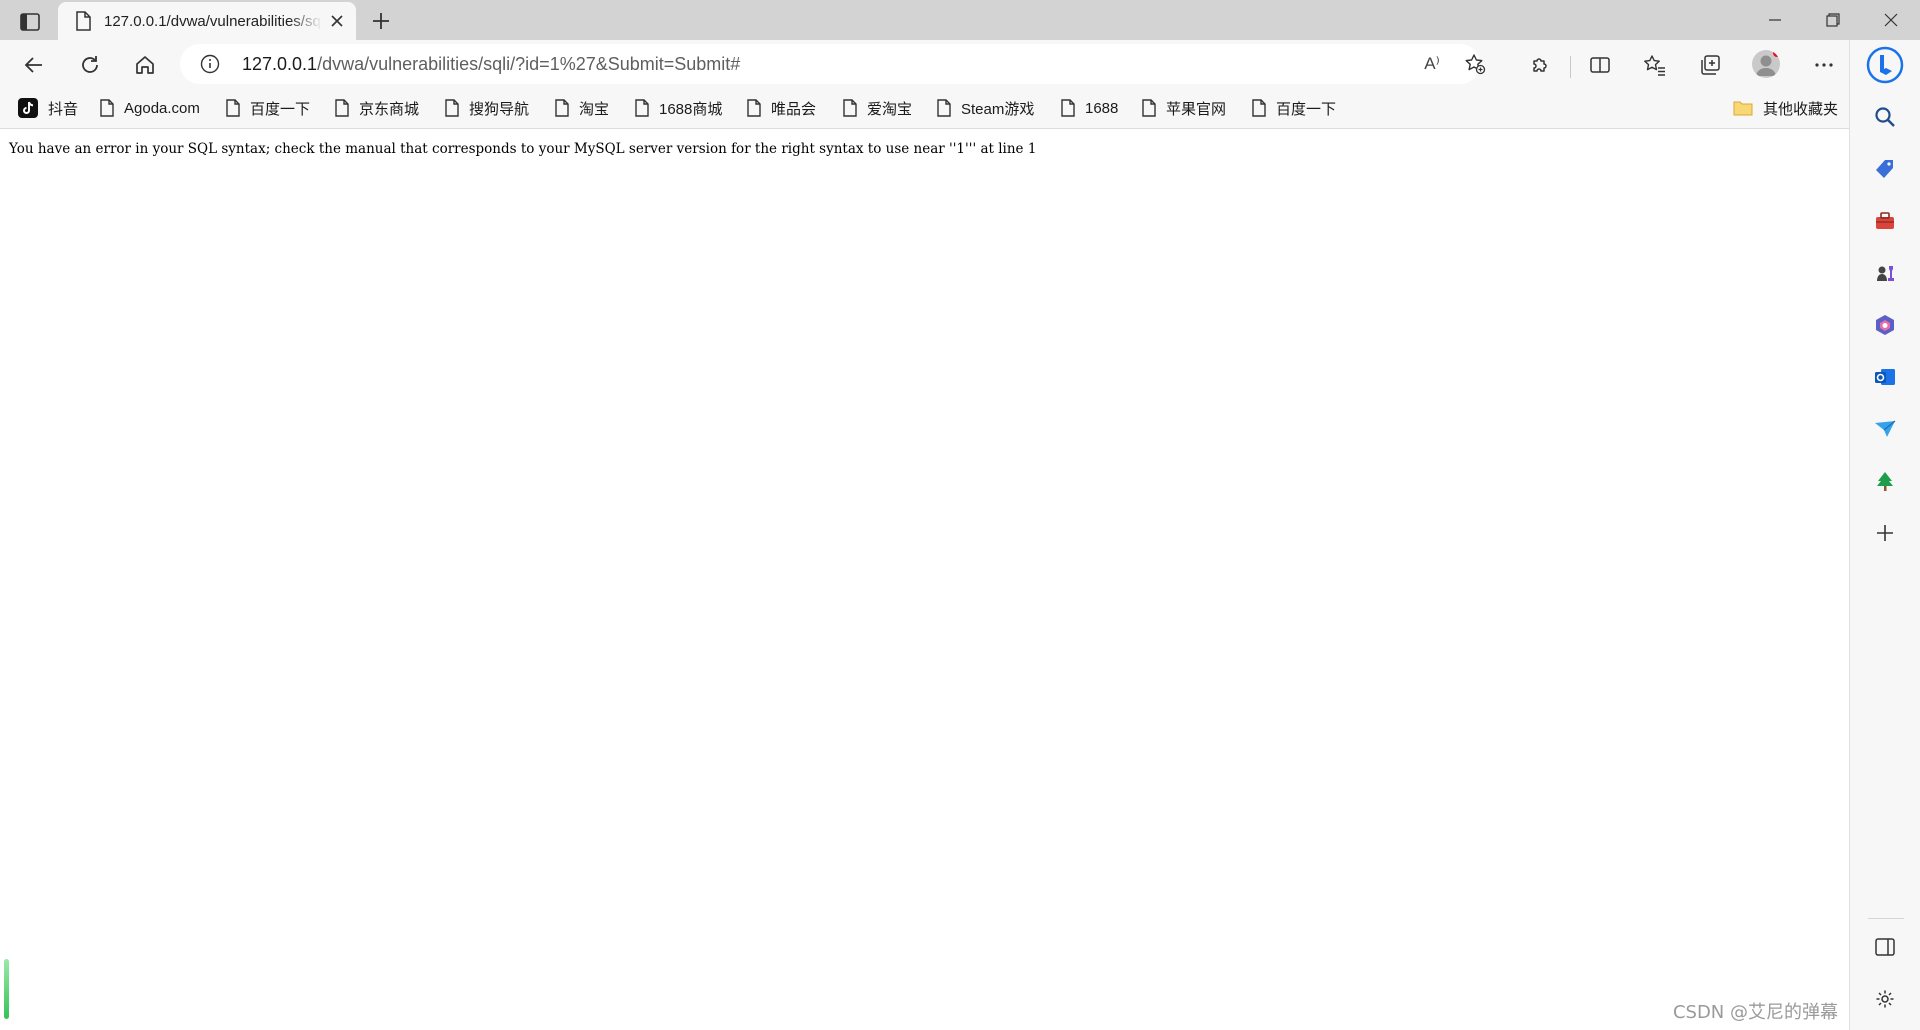 This screenshot has width=1920, height=1030. What do you see at coordinates (1824, 65) in the screenshot?
I see `settings-menu-button` at bounding box center [1824, 65].